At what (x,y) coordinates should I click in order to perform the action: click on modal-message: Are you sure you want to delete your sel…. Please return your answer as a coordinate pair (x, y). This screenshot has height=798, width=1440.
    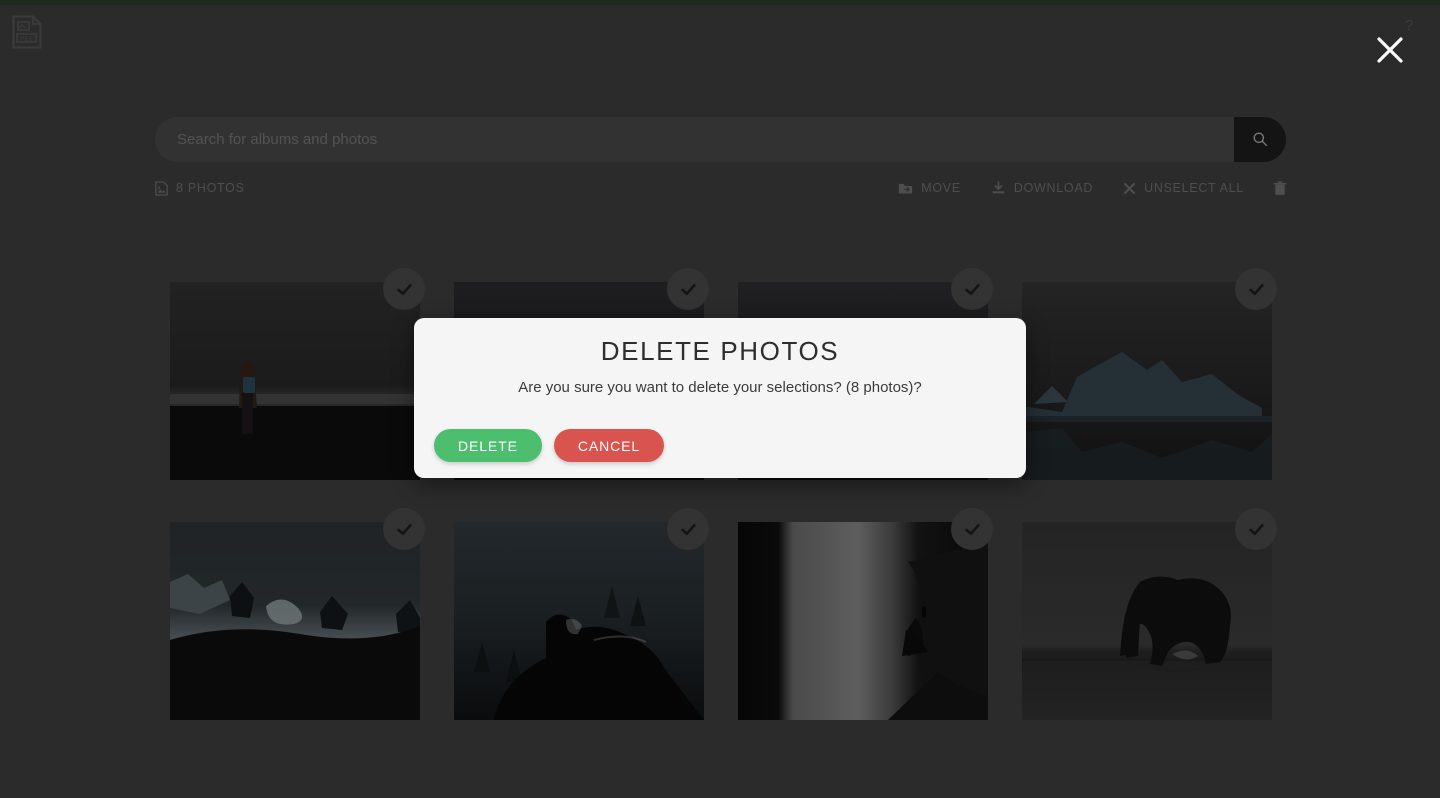
    Looking at the image, I should click on (720, 387).